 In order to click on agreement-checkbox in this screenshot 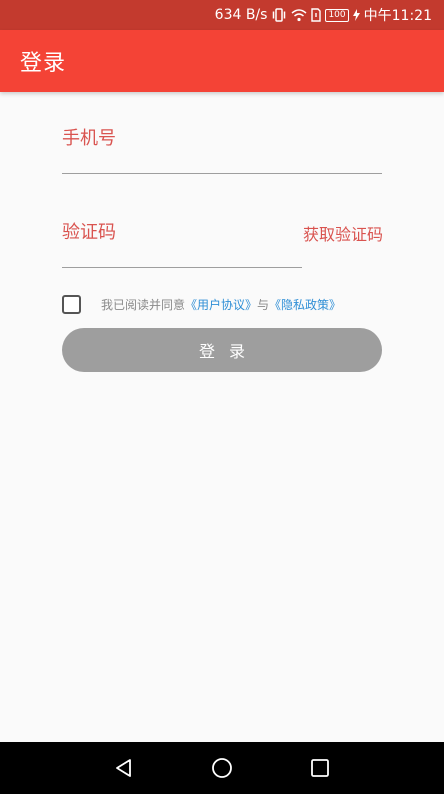, I will do `click(71, 304)`.